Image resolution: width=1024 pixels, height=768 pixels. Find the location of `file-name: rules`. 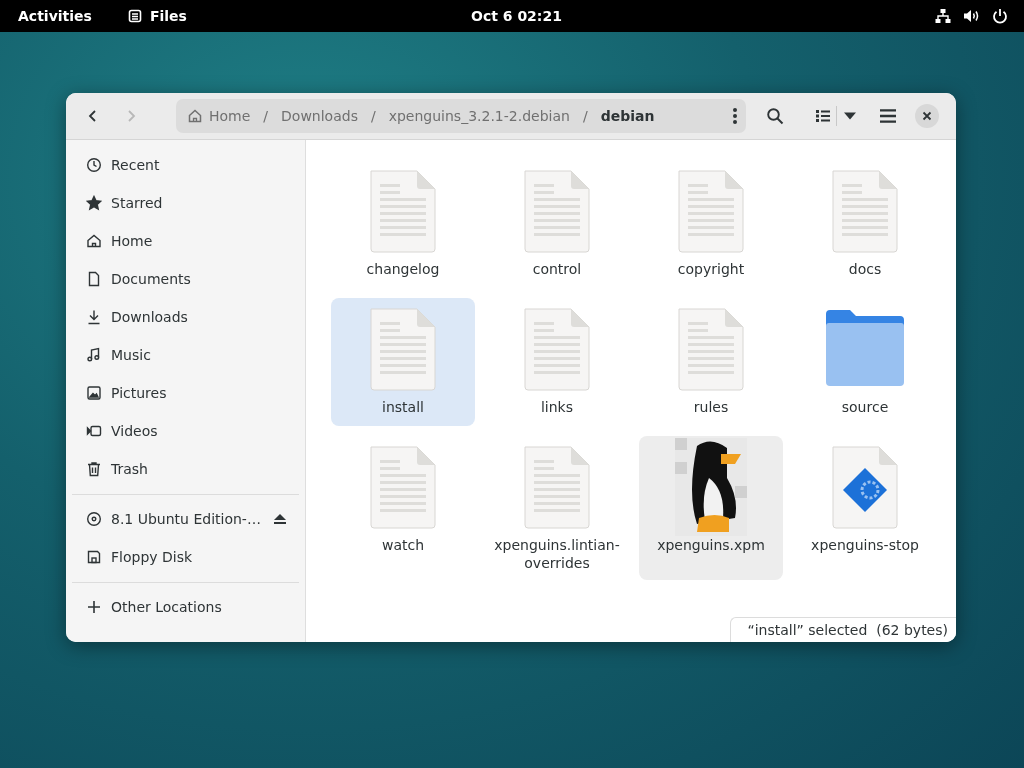

file-name: rules is located at coordinates (711, 407).